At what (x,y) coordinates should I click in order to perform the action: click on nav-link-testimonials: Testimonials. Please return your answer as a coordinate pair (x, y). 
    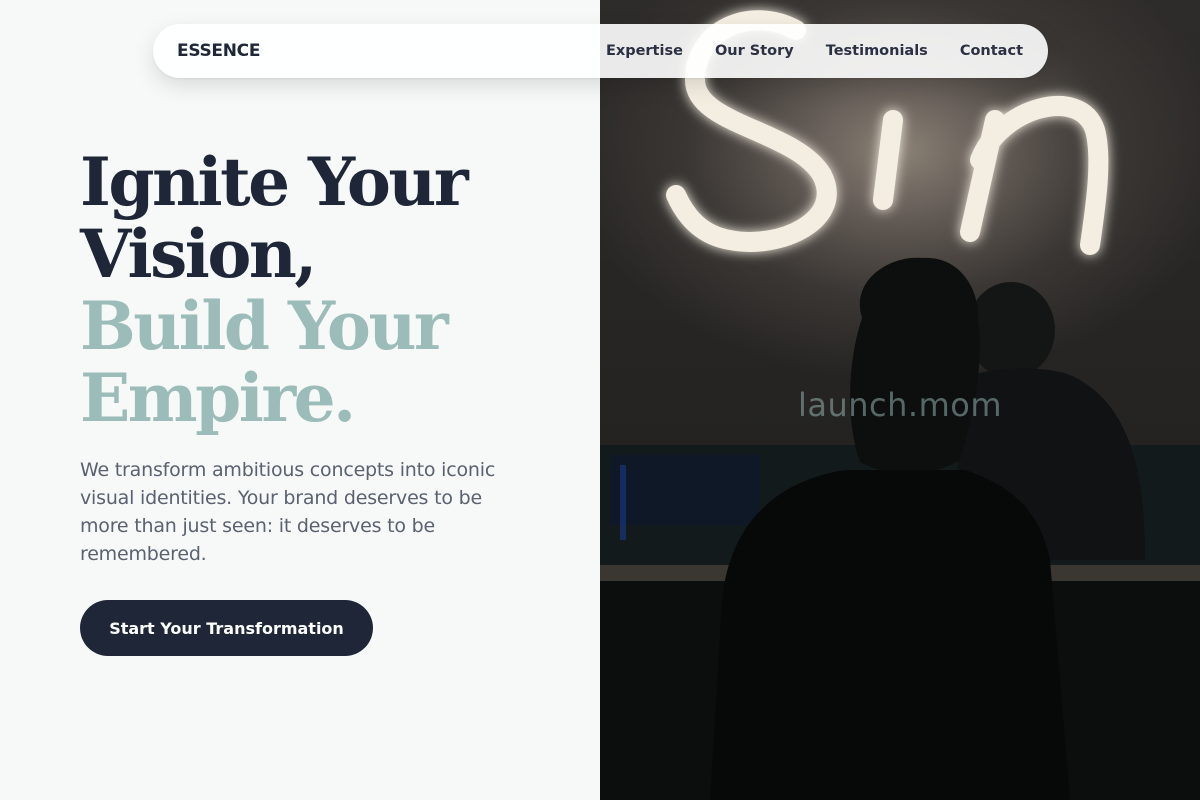
    Looking at the image, I should click on (877, 51).